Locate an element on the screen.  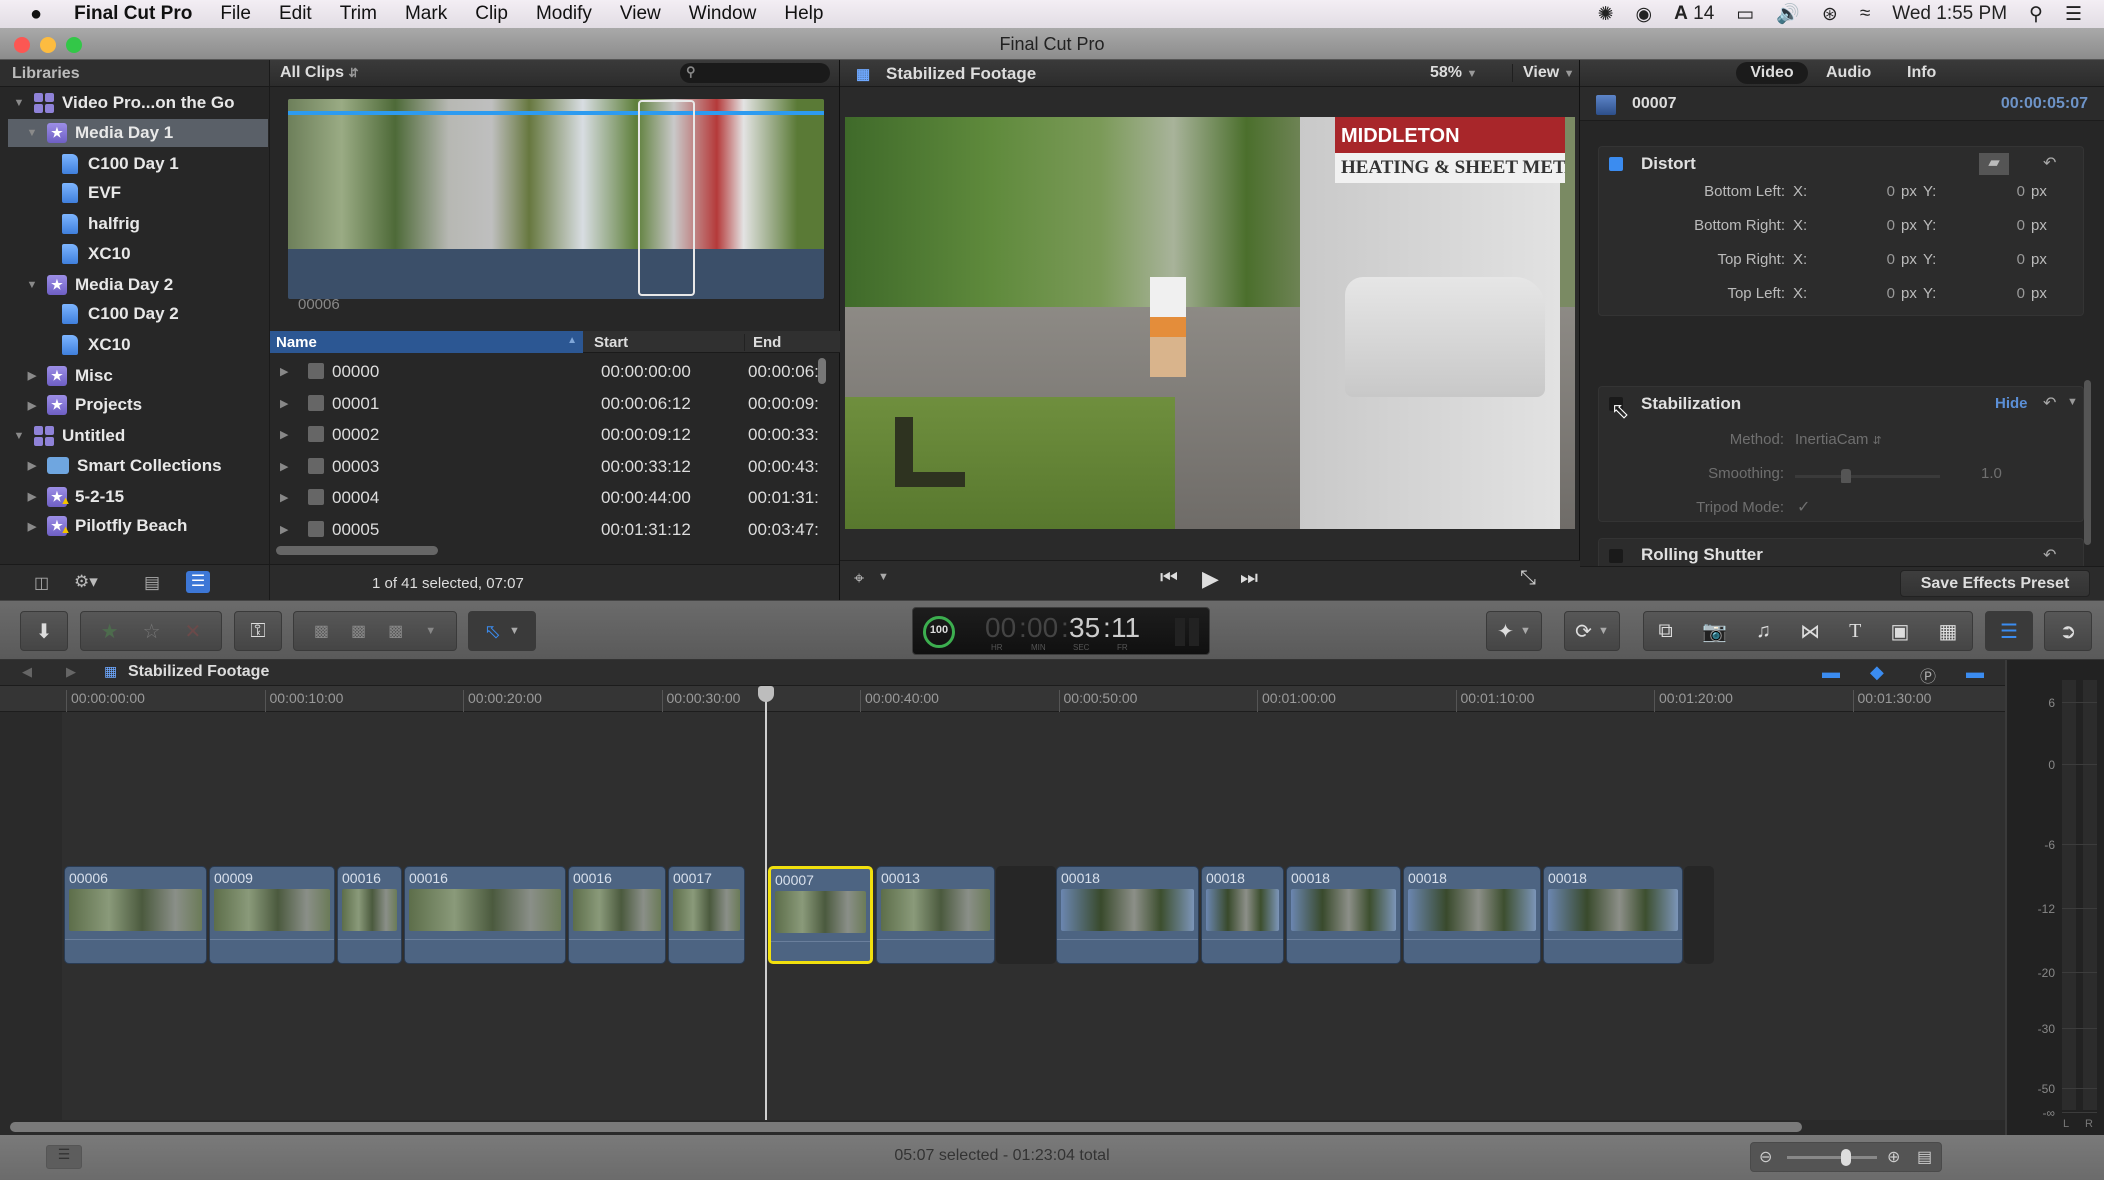
timeline-gap is located at coordinates (1026, 915).